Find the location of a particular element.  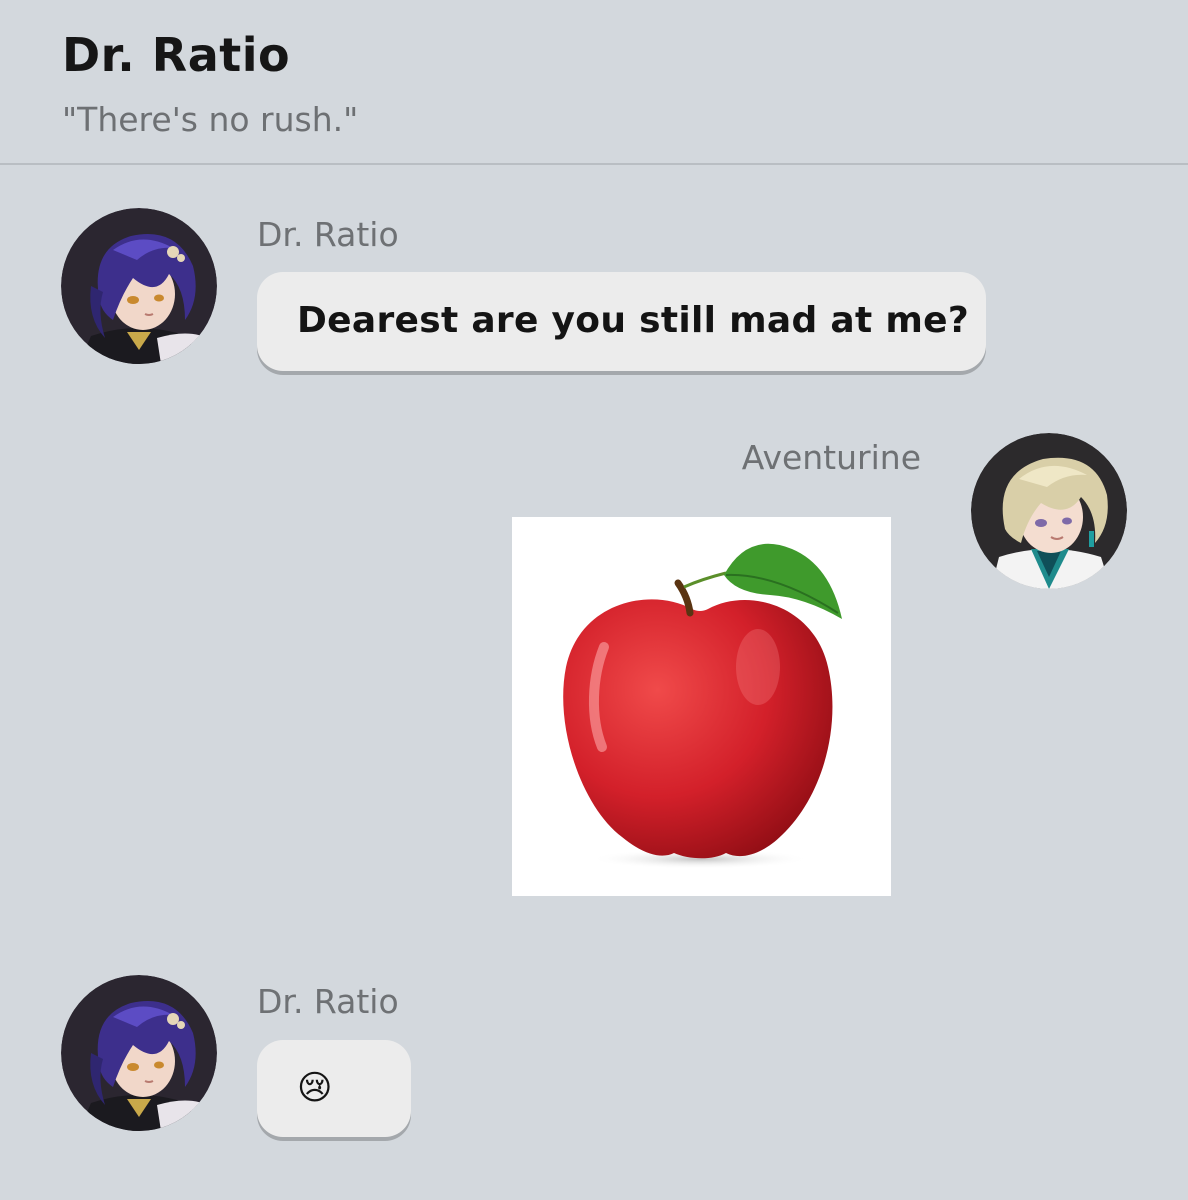

sender-name: Aventurine is located at coordinates (831, 457).